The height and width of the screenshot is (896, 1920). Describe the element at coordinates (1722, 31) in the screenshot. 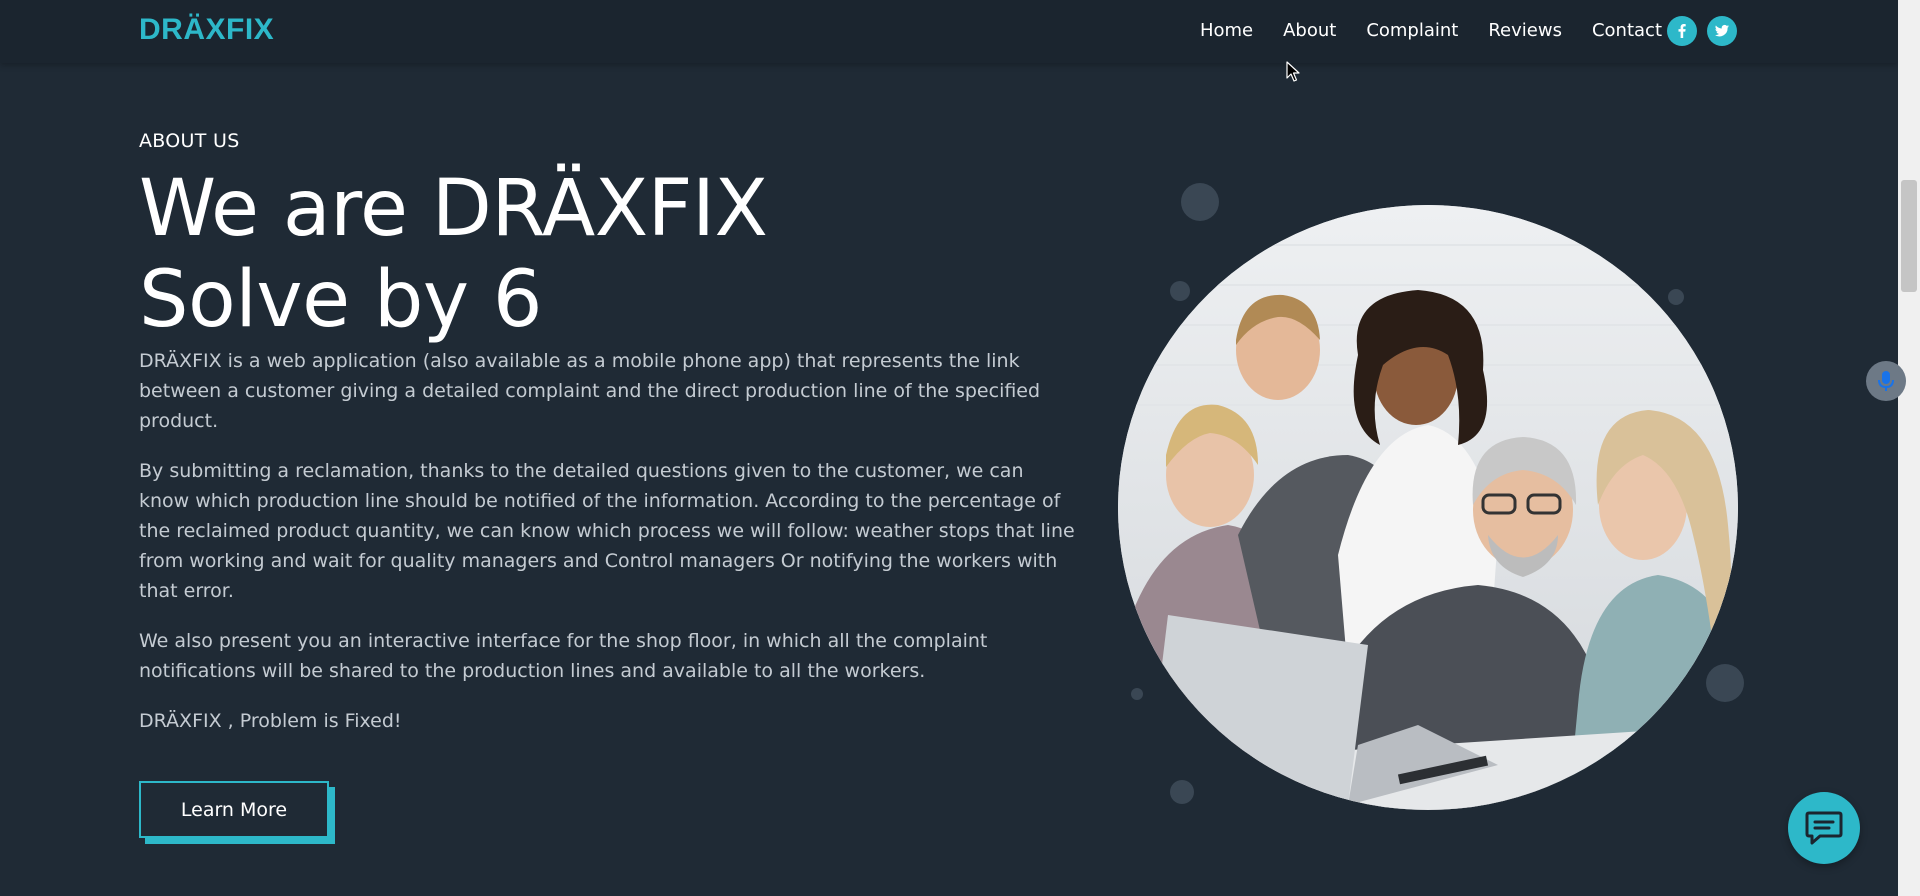

I see `twitter-icon` at that location.